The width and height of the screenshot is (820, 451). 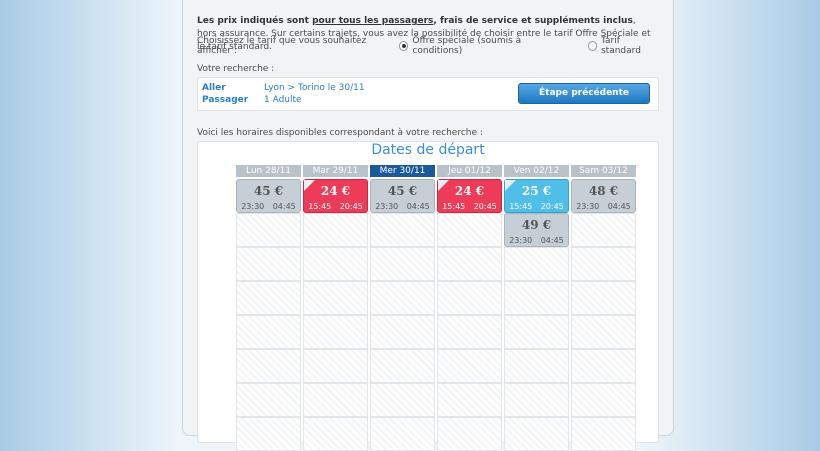 I want to click on fare-price: 48 €, so click(x=603, y=191).